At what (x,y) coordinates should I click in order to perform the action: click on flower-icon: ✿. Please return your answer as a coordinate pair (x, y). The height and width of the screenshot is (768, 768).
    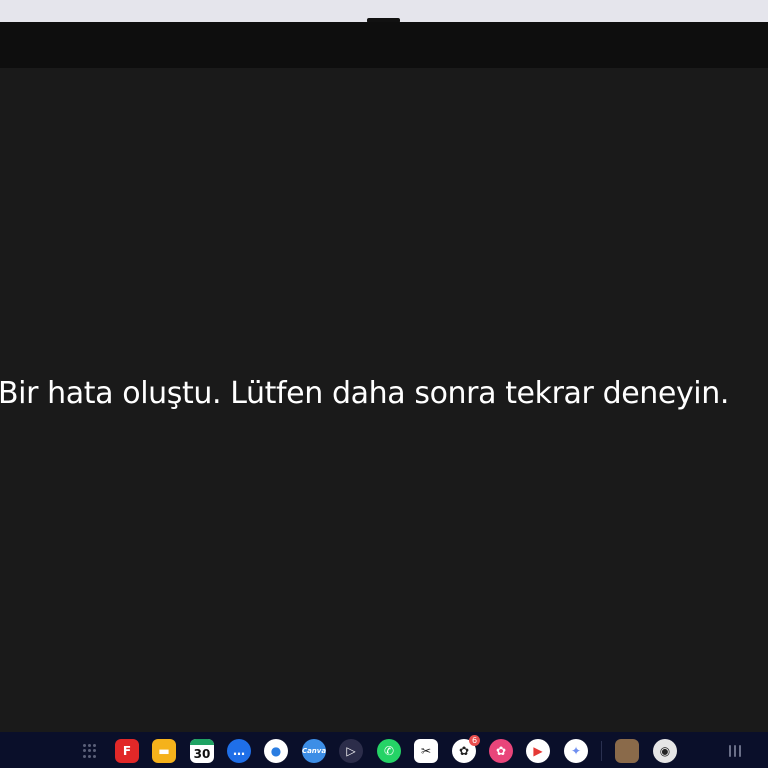
    Looking at the image, I should click on (501, 751).